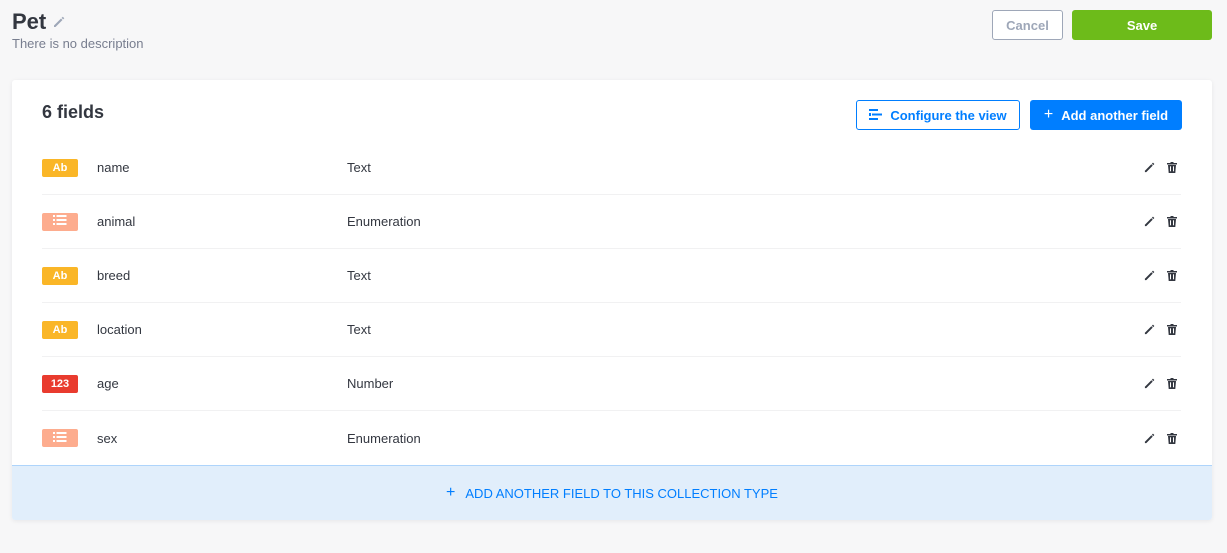 The height and width of the screenshot is (553, 1227). I want to click on field-row: Ab breed Text, so click(611, 276).